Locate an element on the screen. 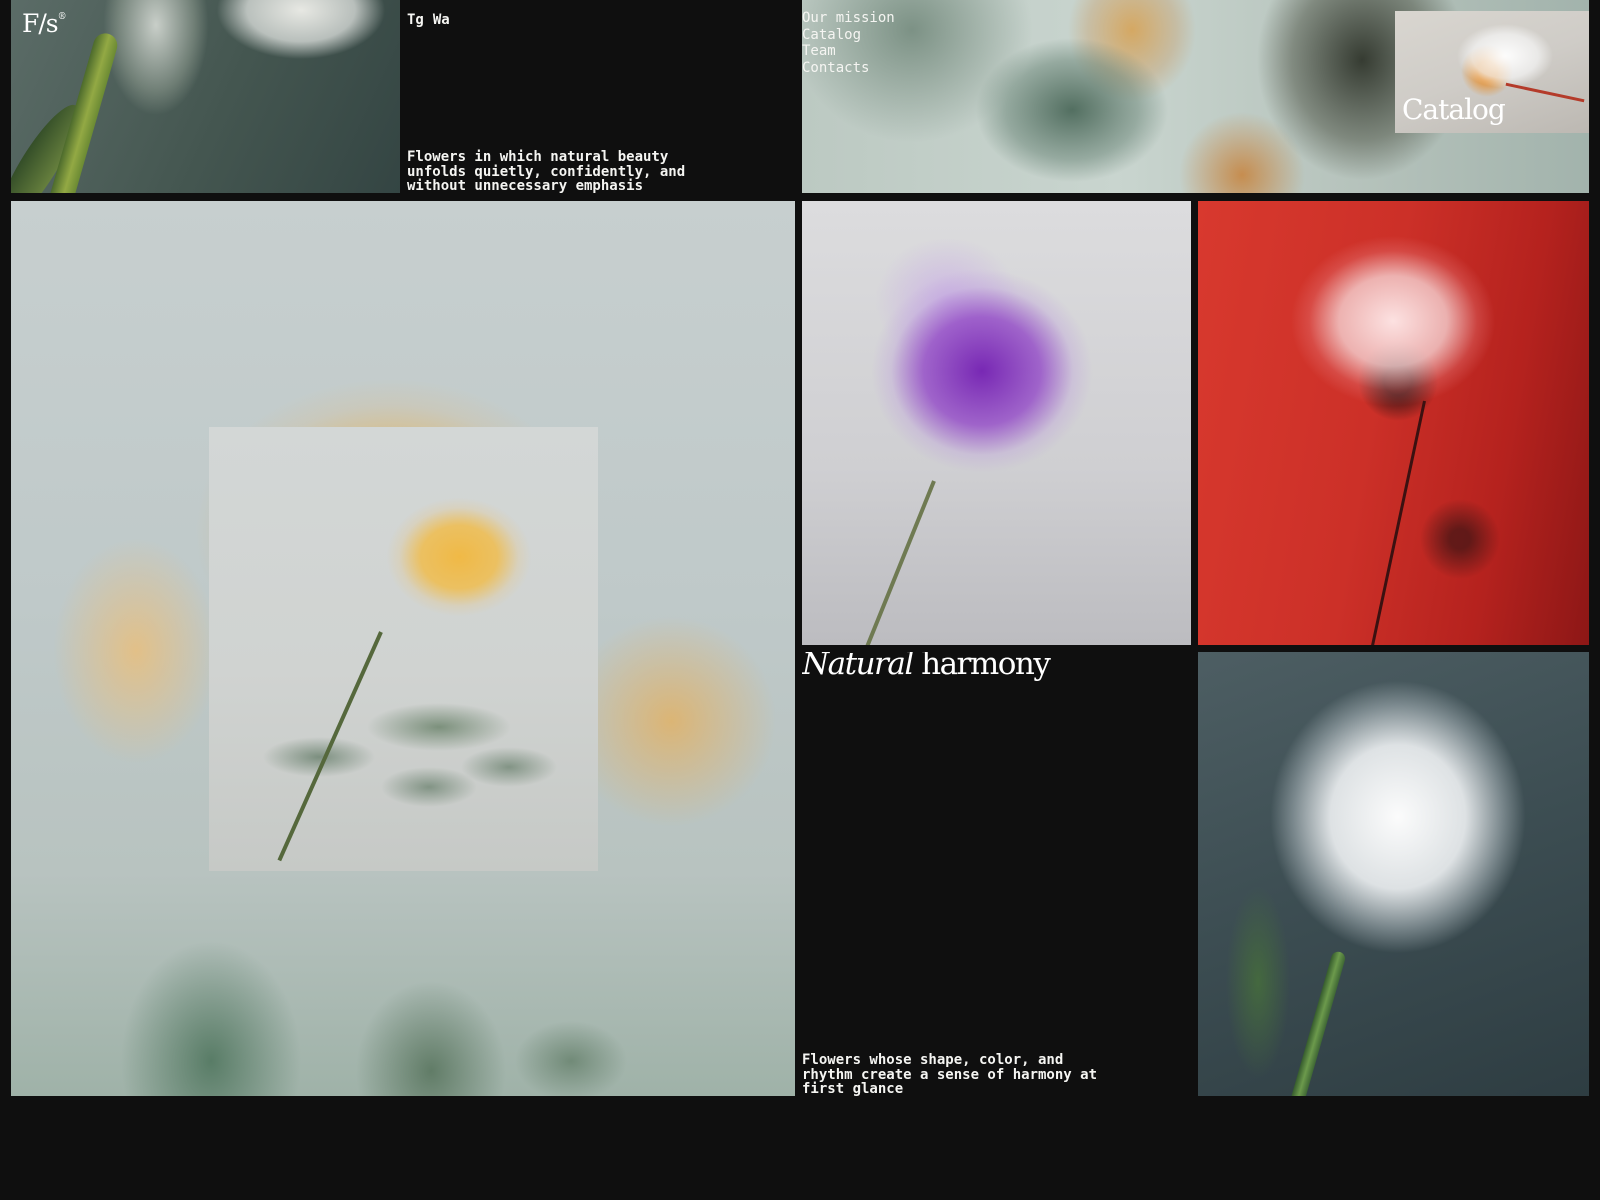  purple-anemone-image is located at coordinates (996, 423).